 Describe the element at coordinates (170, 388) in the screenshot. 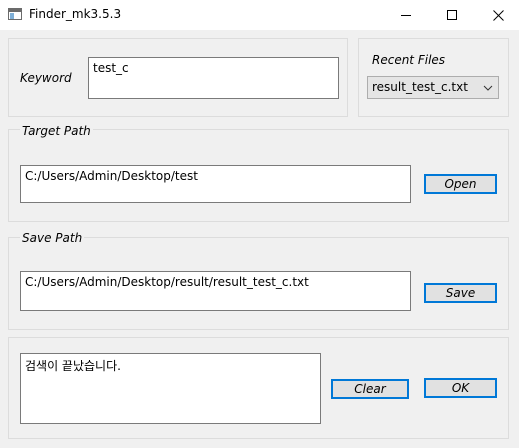

I see `status-output: 검색이 끝났습니다.` at that location.